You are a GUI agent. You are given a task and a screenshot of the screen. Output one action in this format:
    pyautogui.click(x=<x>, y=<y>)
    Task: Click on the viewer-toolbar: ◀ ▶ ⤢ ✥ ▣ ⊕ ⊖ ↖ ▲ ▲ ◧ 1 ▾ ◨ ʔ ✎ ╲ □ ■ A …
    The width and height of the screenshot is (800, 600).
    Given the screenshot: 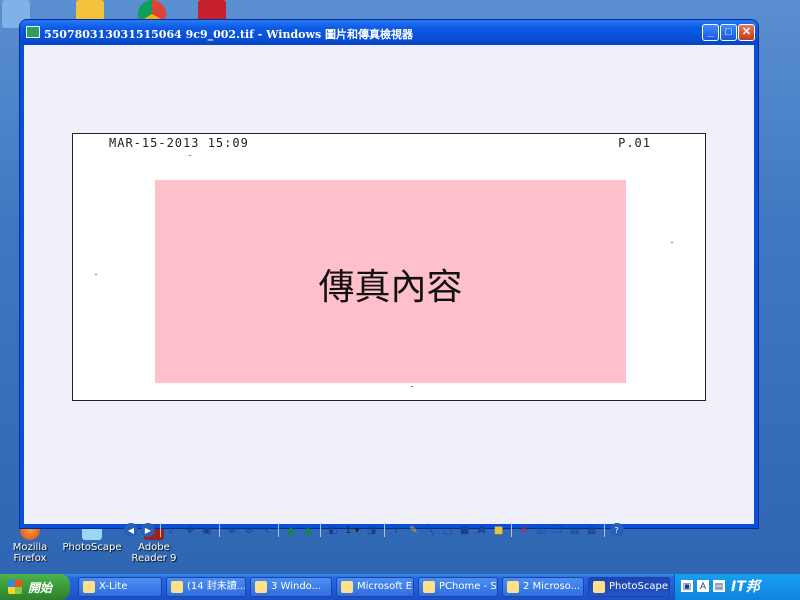 What is the action you would take?
    pyautogui.click(x=374, y=530)
    